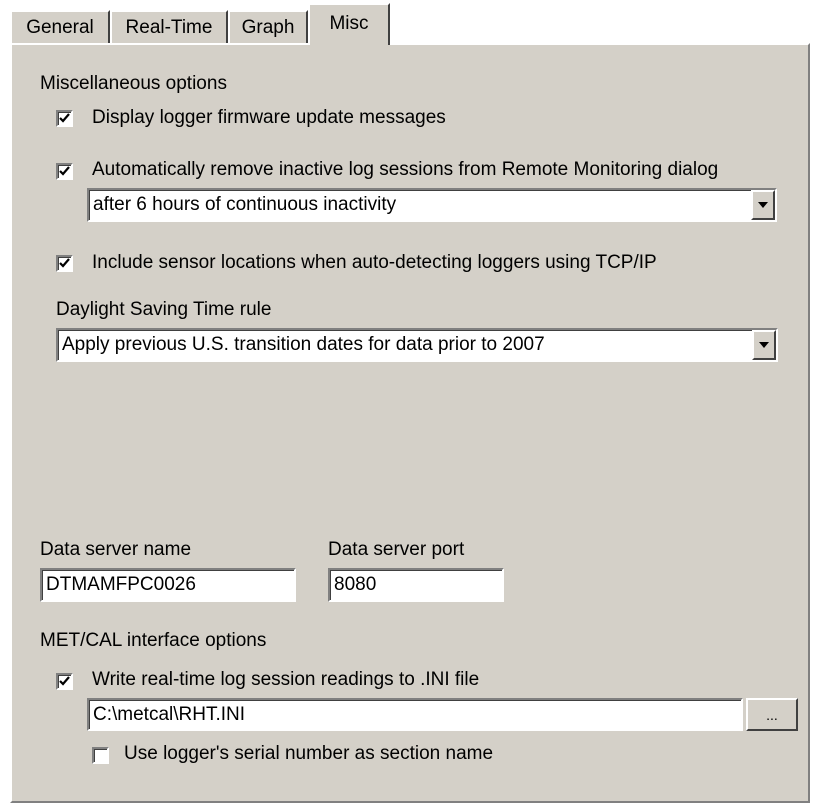  I want to click on serial-section-checkbox, so click(100, 755).